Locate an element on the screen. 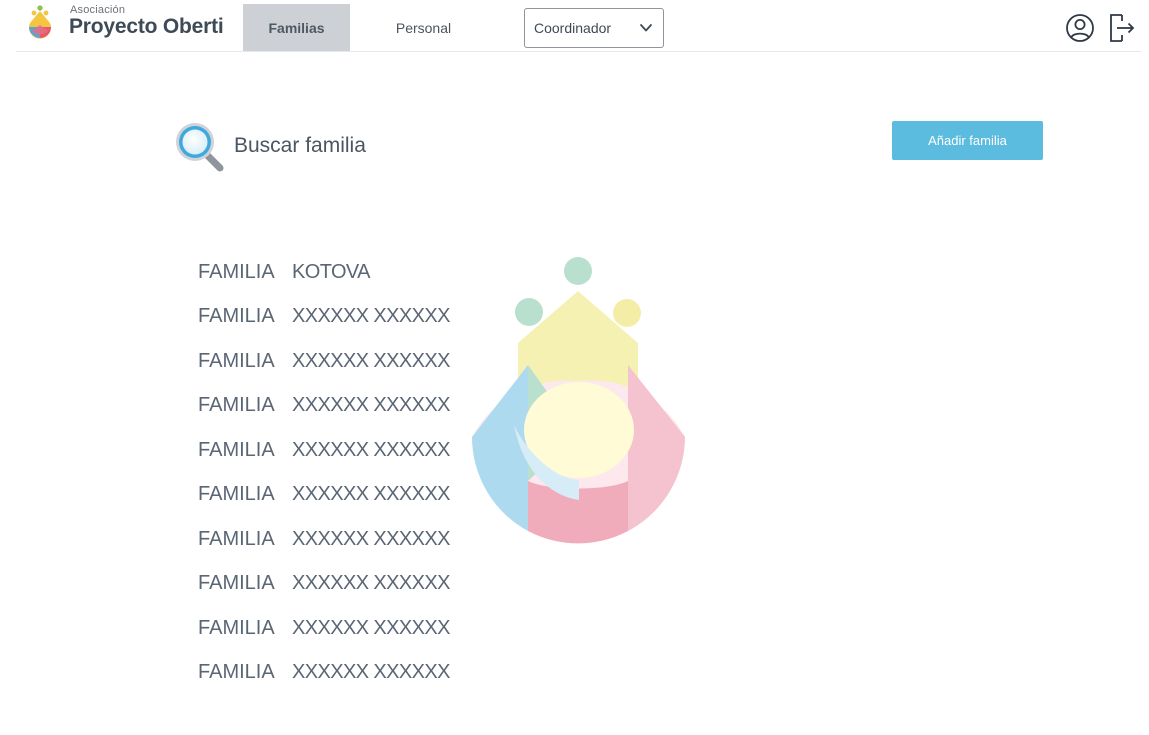 This screenshot has height=735, width=1149. tab-familias: Familias is located at coordinates (296, 27).